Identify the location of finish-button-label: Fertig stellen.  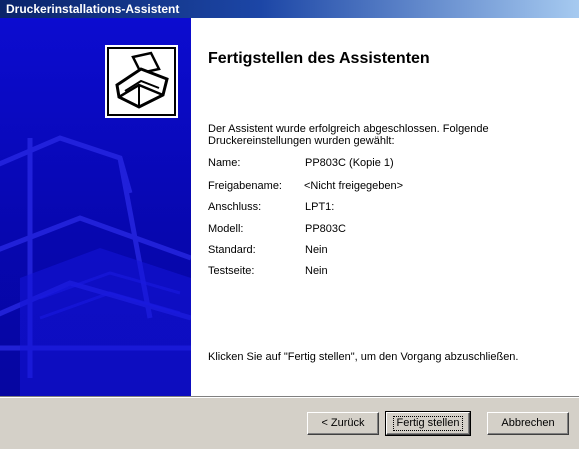
(428, 423).